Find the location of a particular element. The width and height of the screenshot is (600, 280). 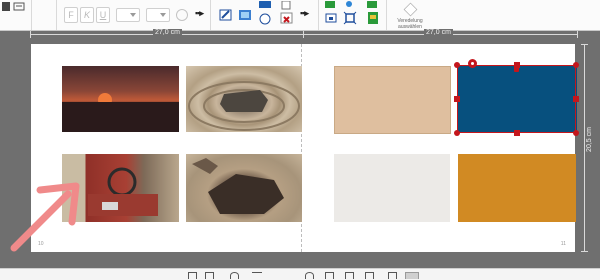

sunset-photo is located at coordinates (120, 99).